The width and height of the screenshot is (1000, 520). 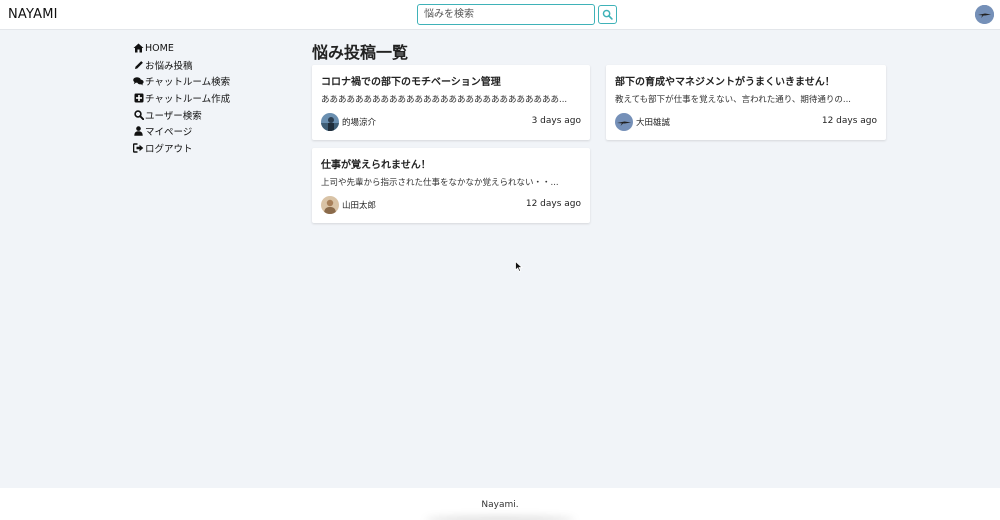 I want to click on sidebar-item-label: チャットルーム検索, so click(x=188, y=83).